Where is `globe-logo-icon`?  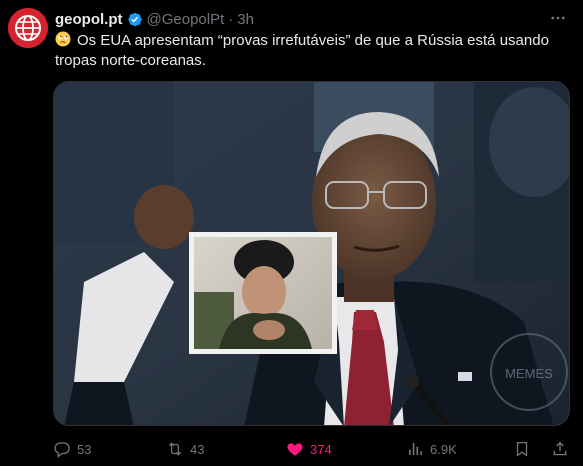 globe-logo-icon is located at coordinates (28, 28).